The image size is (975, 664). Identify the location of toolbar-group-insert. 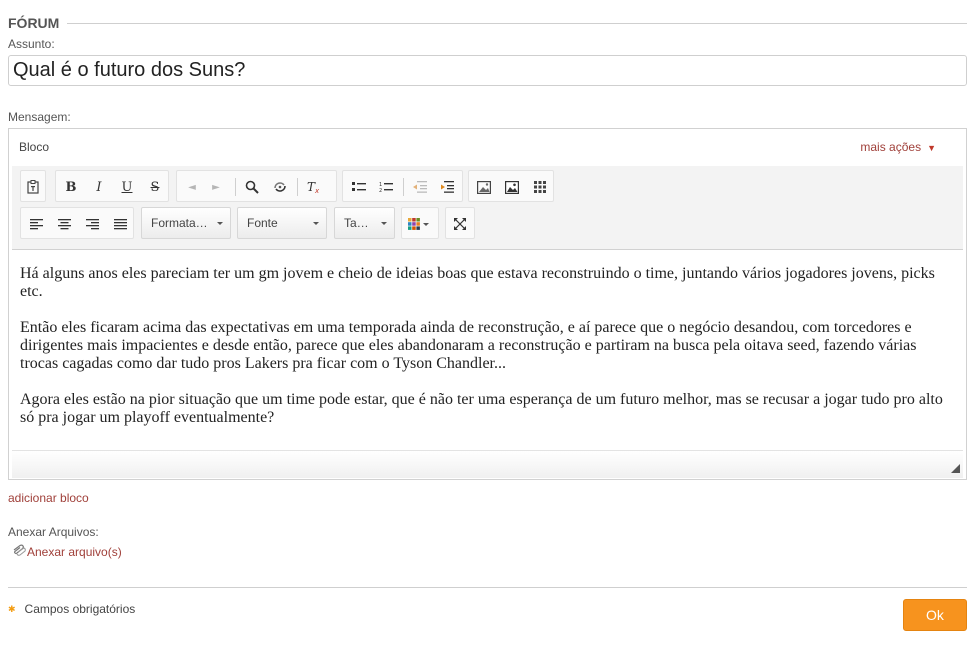
(511, 186).